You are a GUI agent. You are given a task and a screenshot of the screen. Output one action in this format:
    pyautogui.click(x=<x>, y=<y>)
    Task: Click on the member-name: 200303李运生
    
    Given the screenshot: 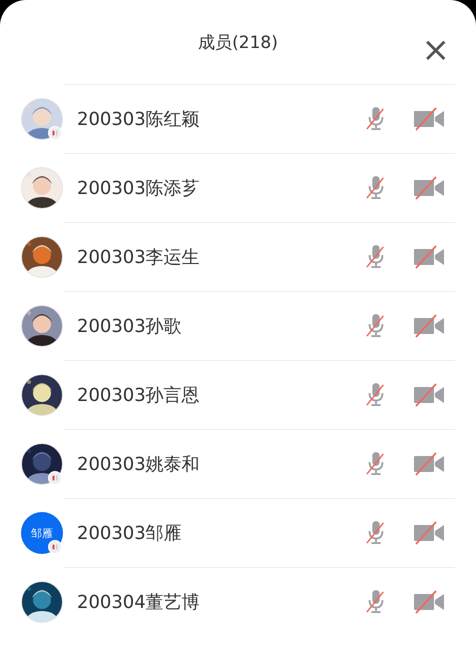 What is the action you would take?
    pyautogui.click(x=138, y=257)
    